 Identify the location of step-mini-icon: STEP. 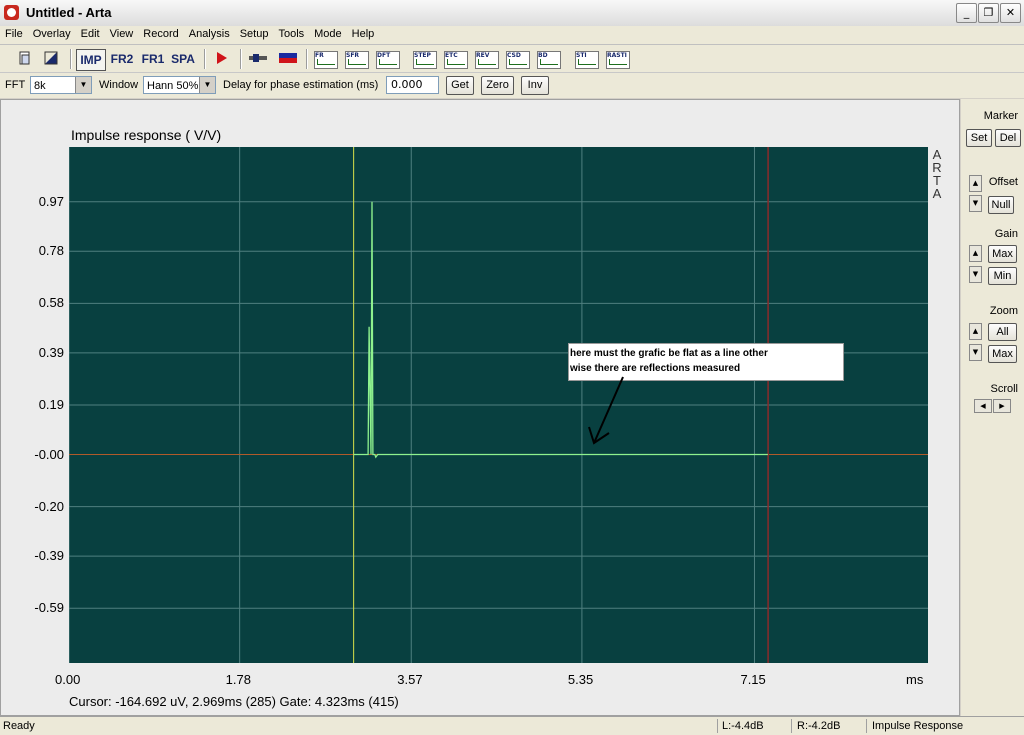
(425, 60).